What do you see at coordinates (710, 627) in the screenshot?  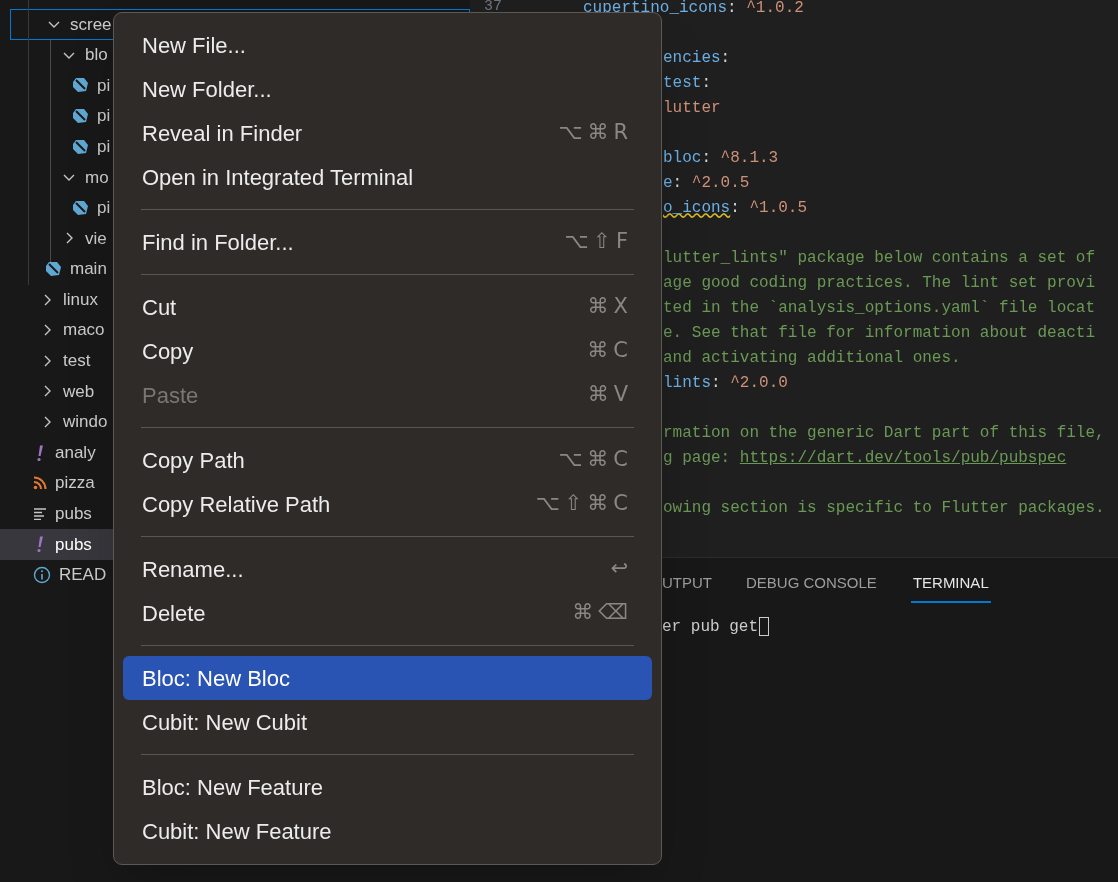 I see `terminal-text: er pub get` at bounding box center [710, 627].